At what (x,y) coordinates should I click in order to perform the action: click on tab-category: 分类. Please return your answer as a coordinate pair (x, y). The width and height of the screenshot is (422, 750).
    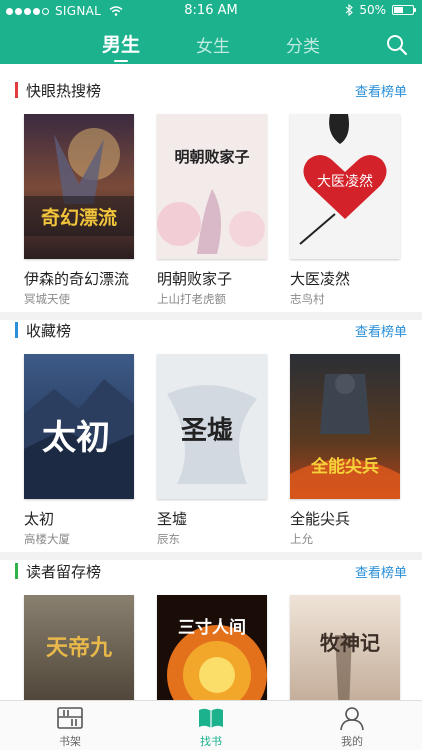
    Looking at the image, I should click on (303, 44).